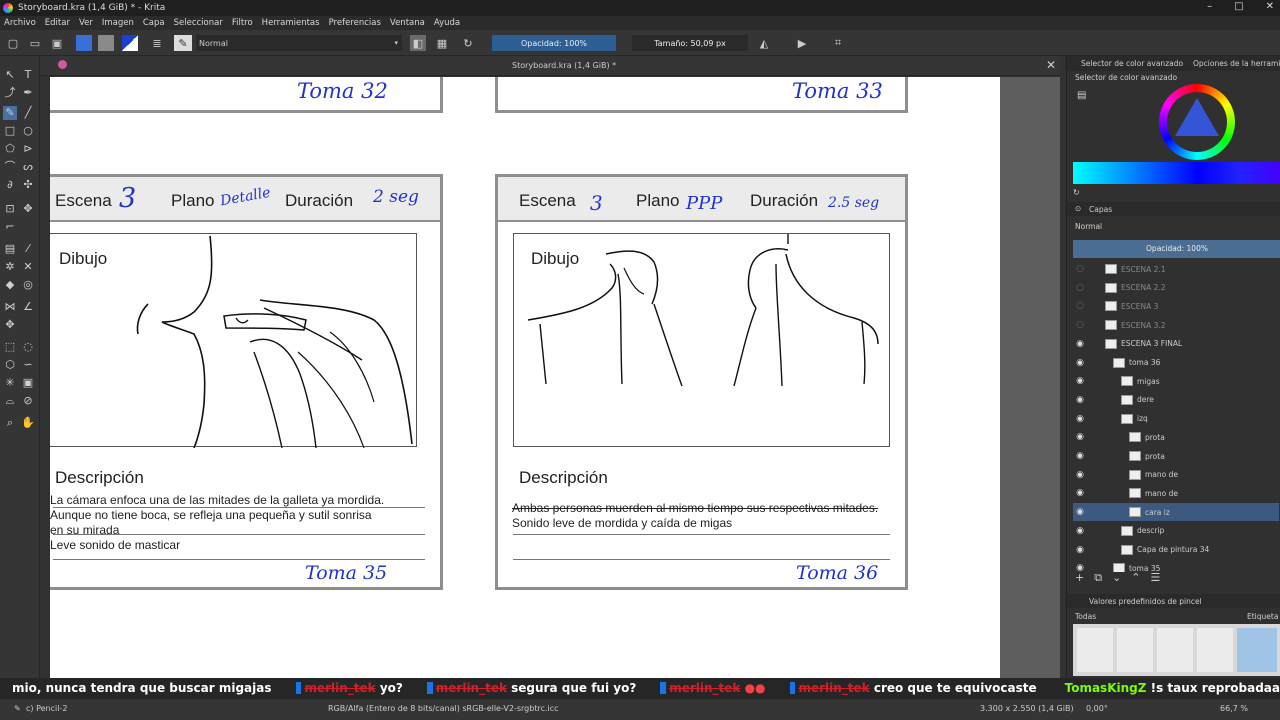 The height and width of the screenshot is (720, 1280). What do you see at coordinates (157, 43) in the screenshot?
I see `brush-settings-icon: ≣` at bounding box center [157, 43].